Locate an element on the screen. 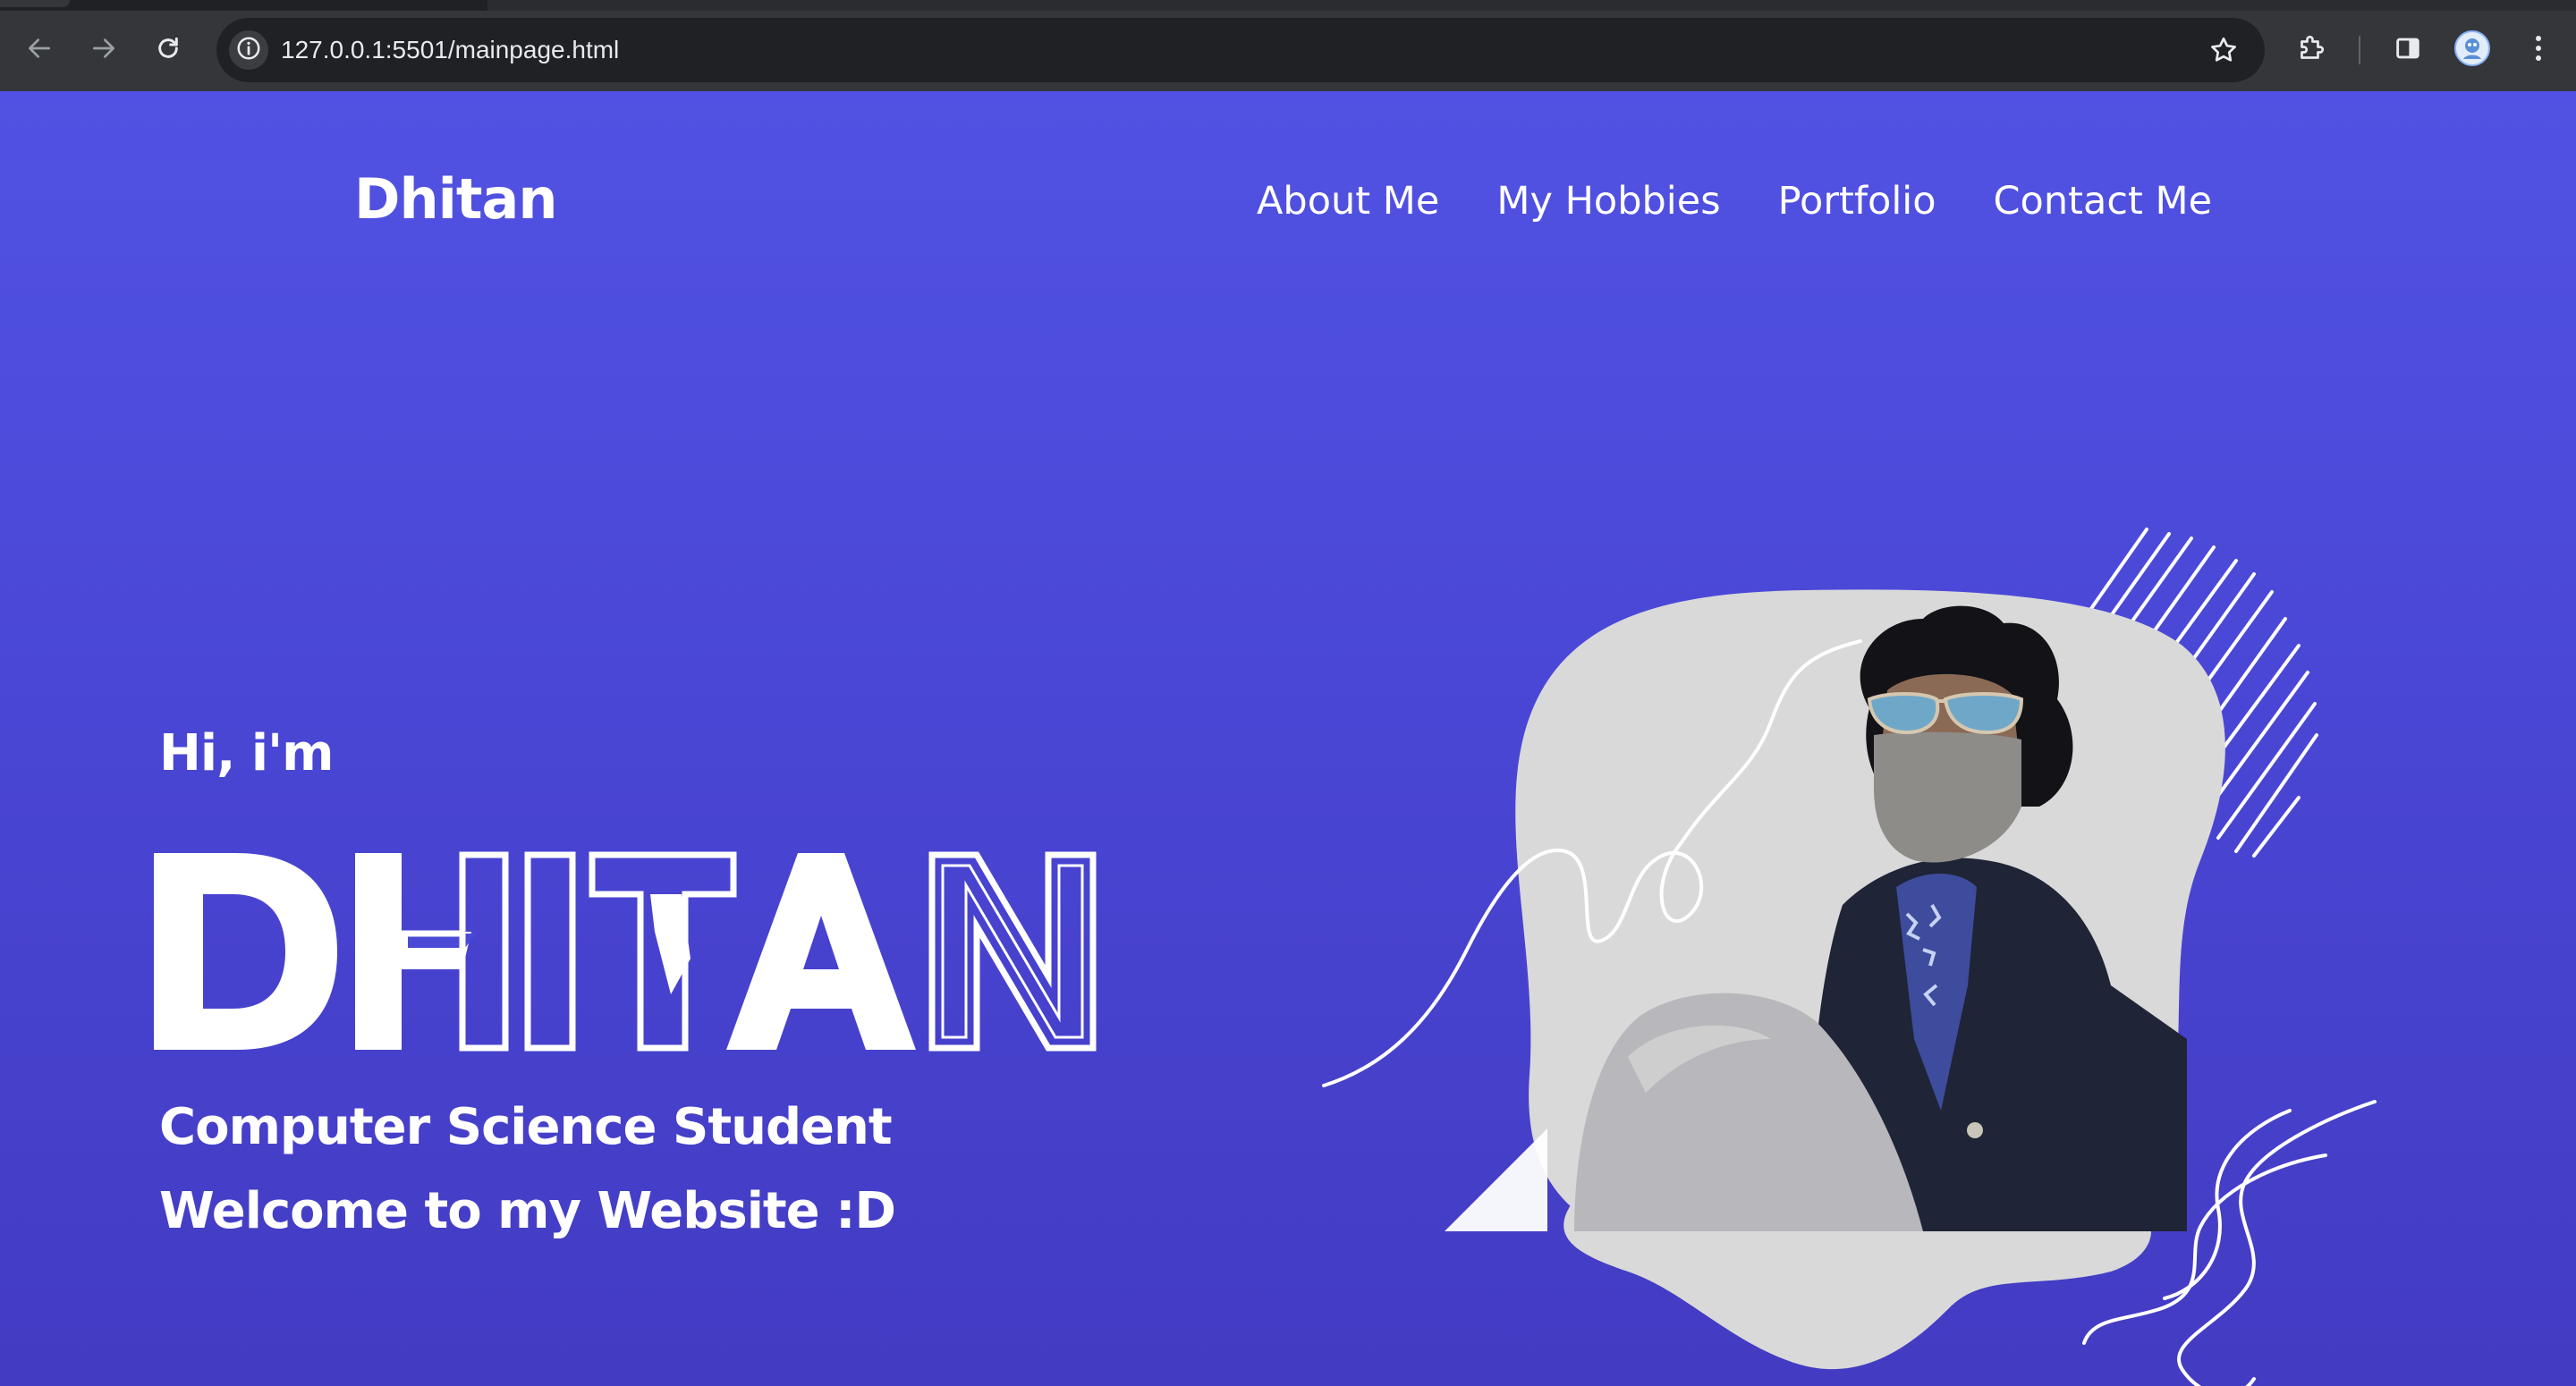  back-arrow-icon is located at coordinates (39, 50).